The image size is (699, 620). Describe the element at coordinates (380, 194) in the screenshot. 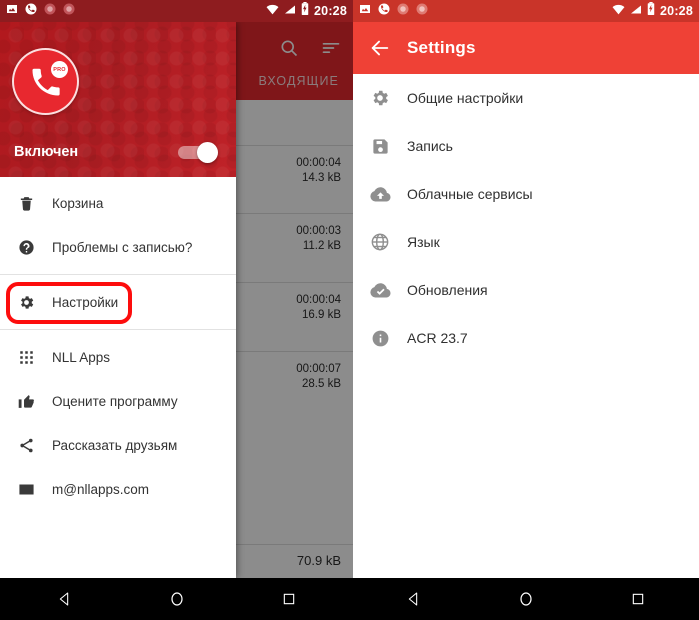

I see `cloud-upload-icon` at that location.